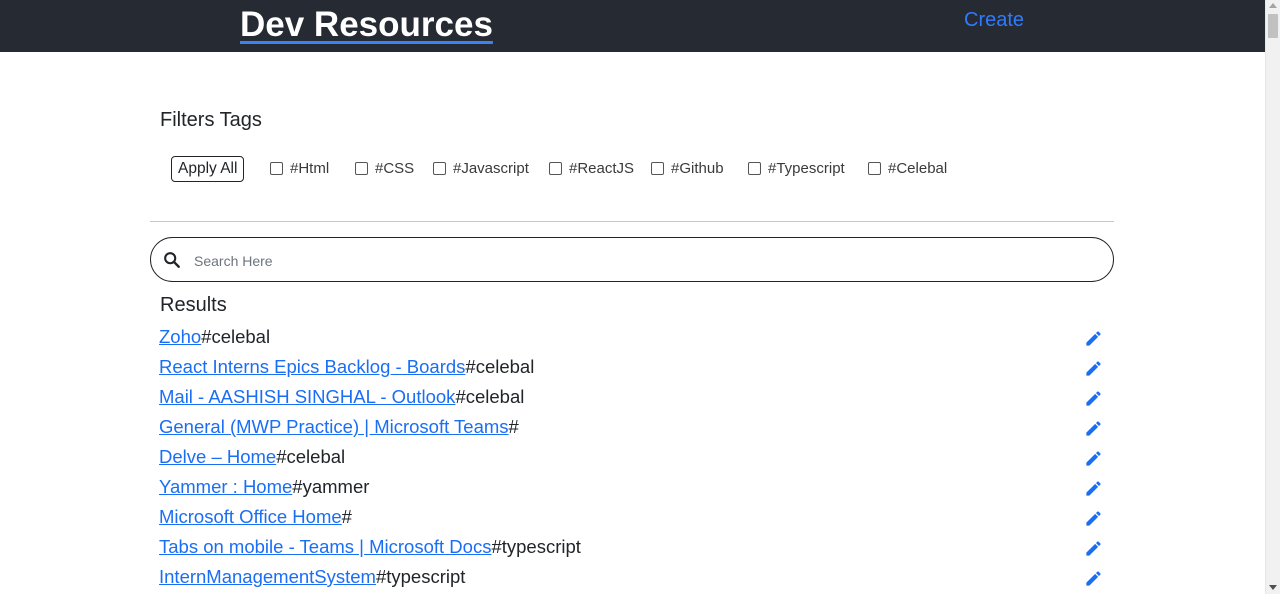  I want to click on apply-all-button: Apply All, so click(208, 169).